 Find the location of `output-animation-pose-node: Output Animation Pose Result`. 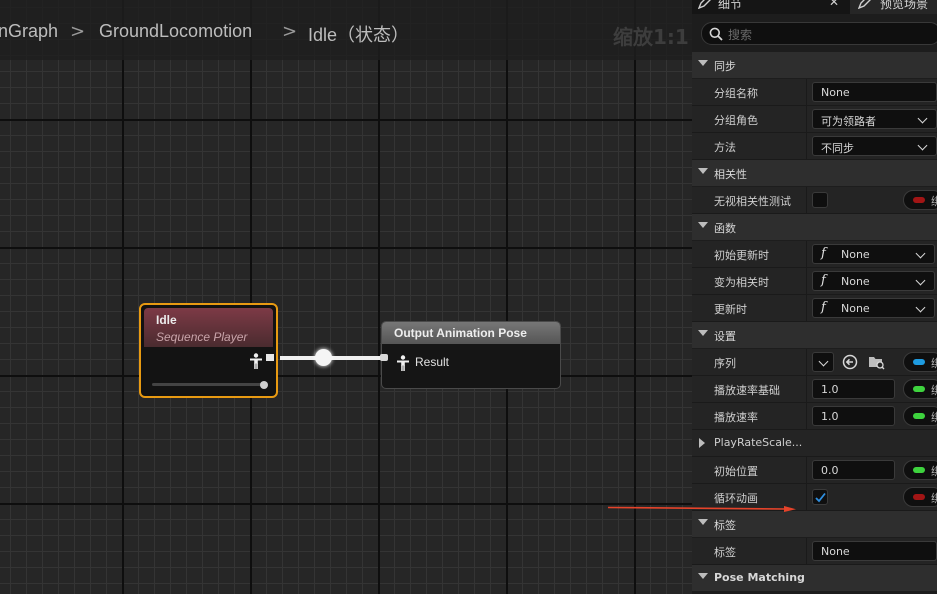

output-animation-pose-node: Output Animation Pose Result is located at coordinates (471, 355).